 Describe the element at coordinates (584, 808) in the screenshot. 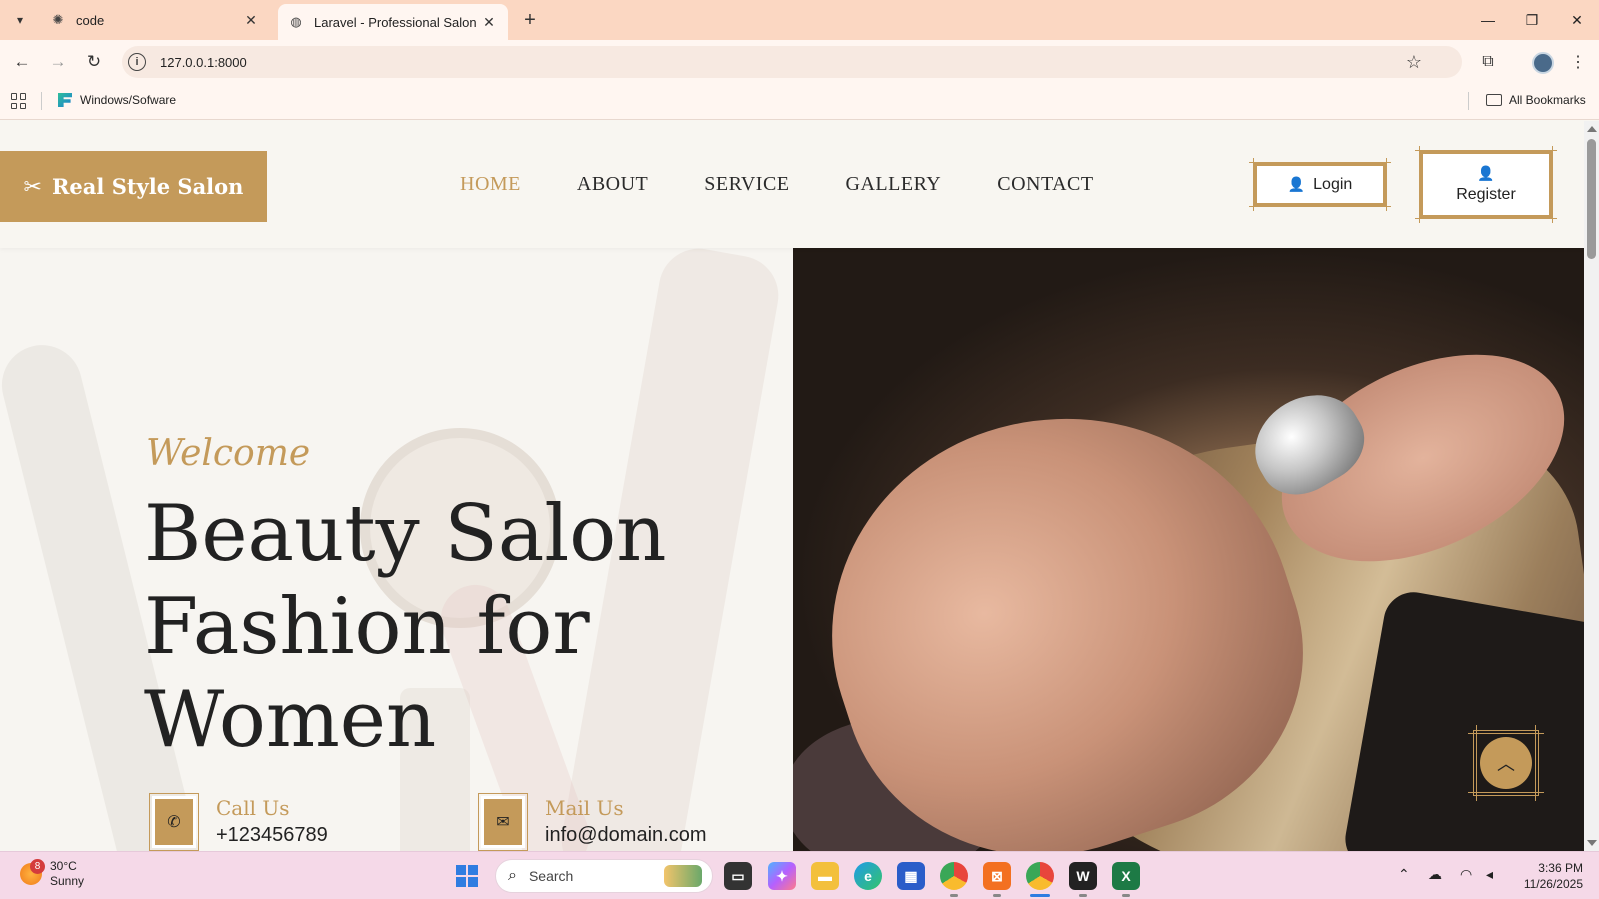

I see `mail-us-label: Mail Us` at that location.